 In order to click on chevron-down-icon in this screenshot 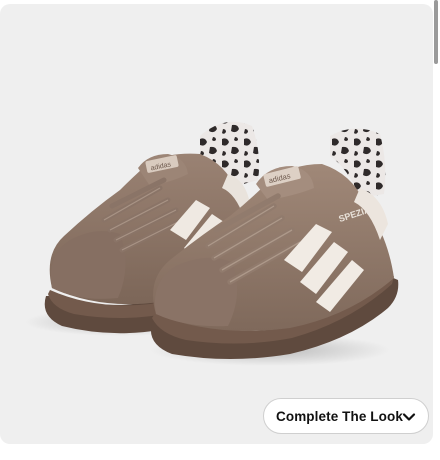, I will do `click(409, 417)`.